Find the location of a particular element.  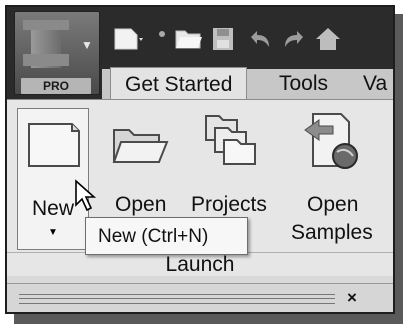

tooltip: New (Ctrl+N) is located at coordinates (166, 236).